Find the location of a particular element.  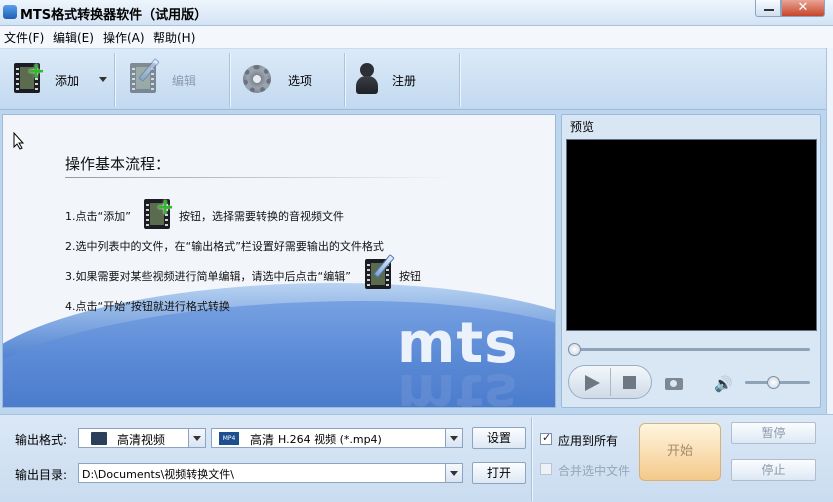

register-button: 注册 is located at coordinates (402, 79).